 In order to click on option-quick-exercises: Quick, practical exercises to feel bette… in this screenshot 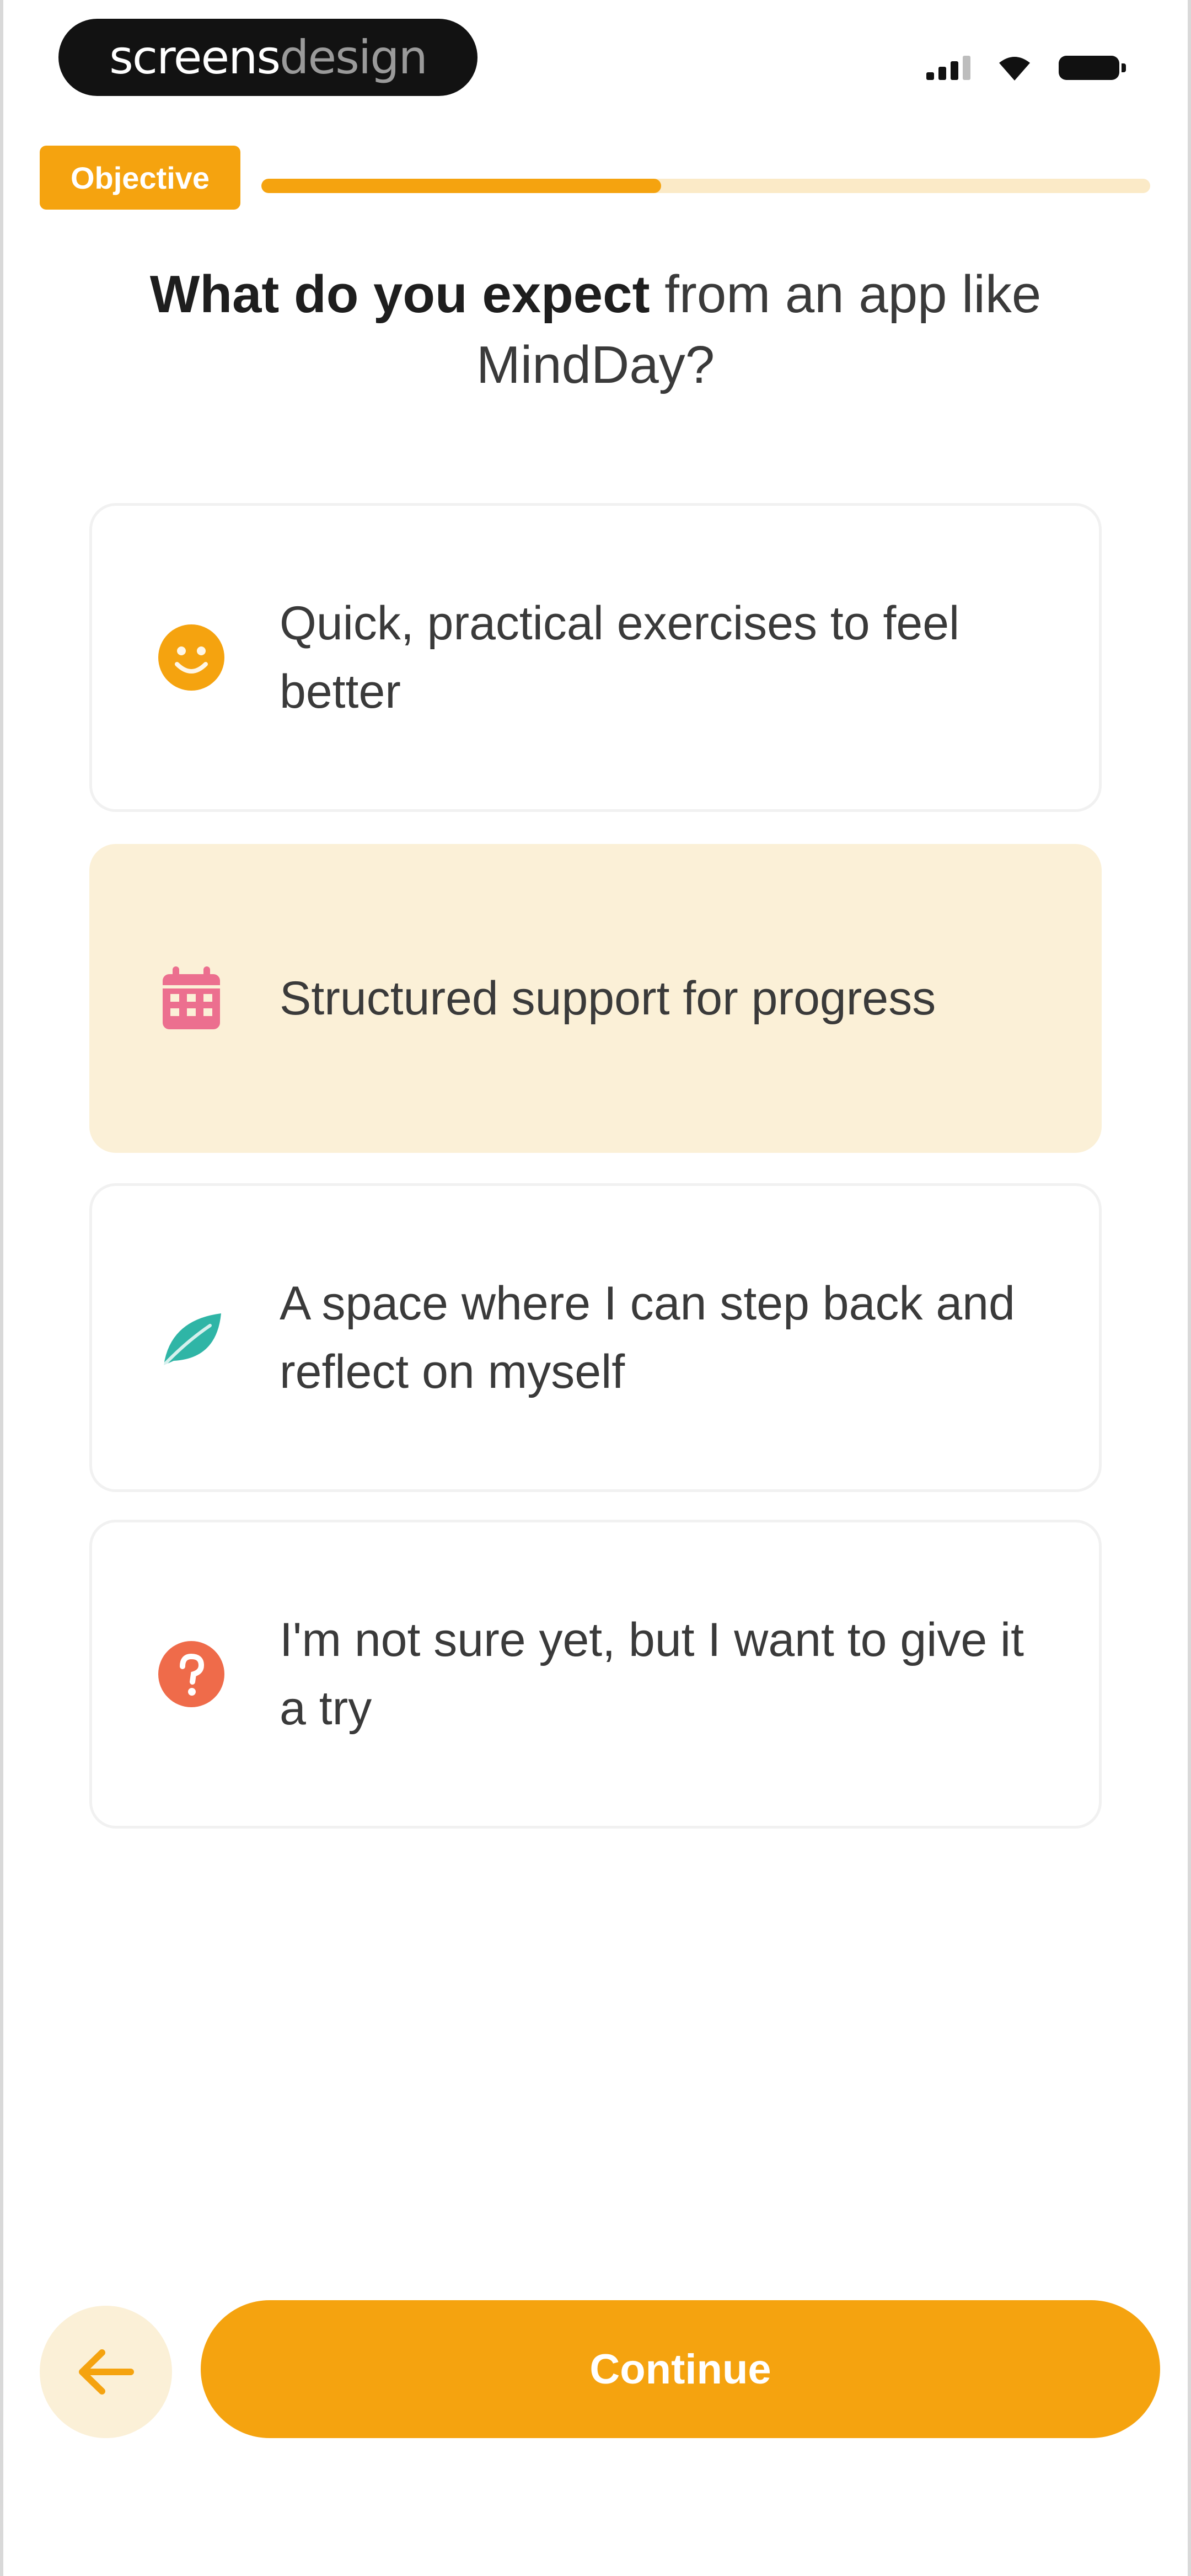, I will do `click(595, 657)`.